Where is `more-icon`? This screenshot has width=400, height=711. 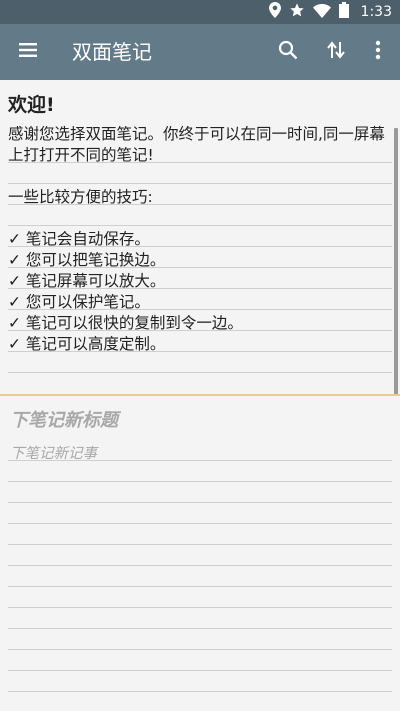
more-icon is located at coordinates (378, 52).